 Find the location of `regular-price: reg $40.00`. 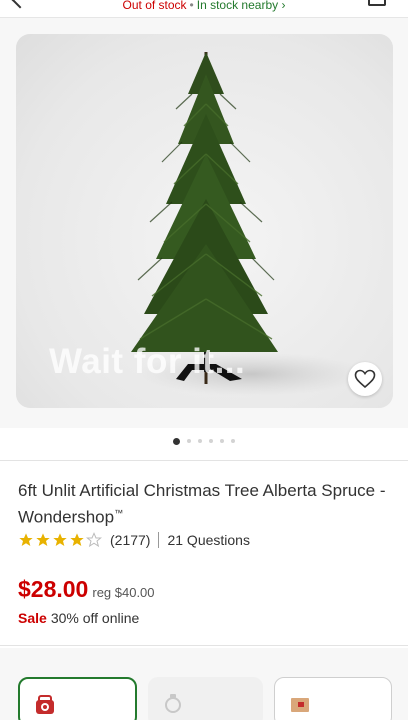

regular-price: reg $40.00 is located at coordinates (123, 592).